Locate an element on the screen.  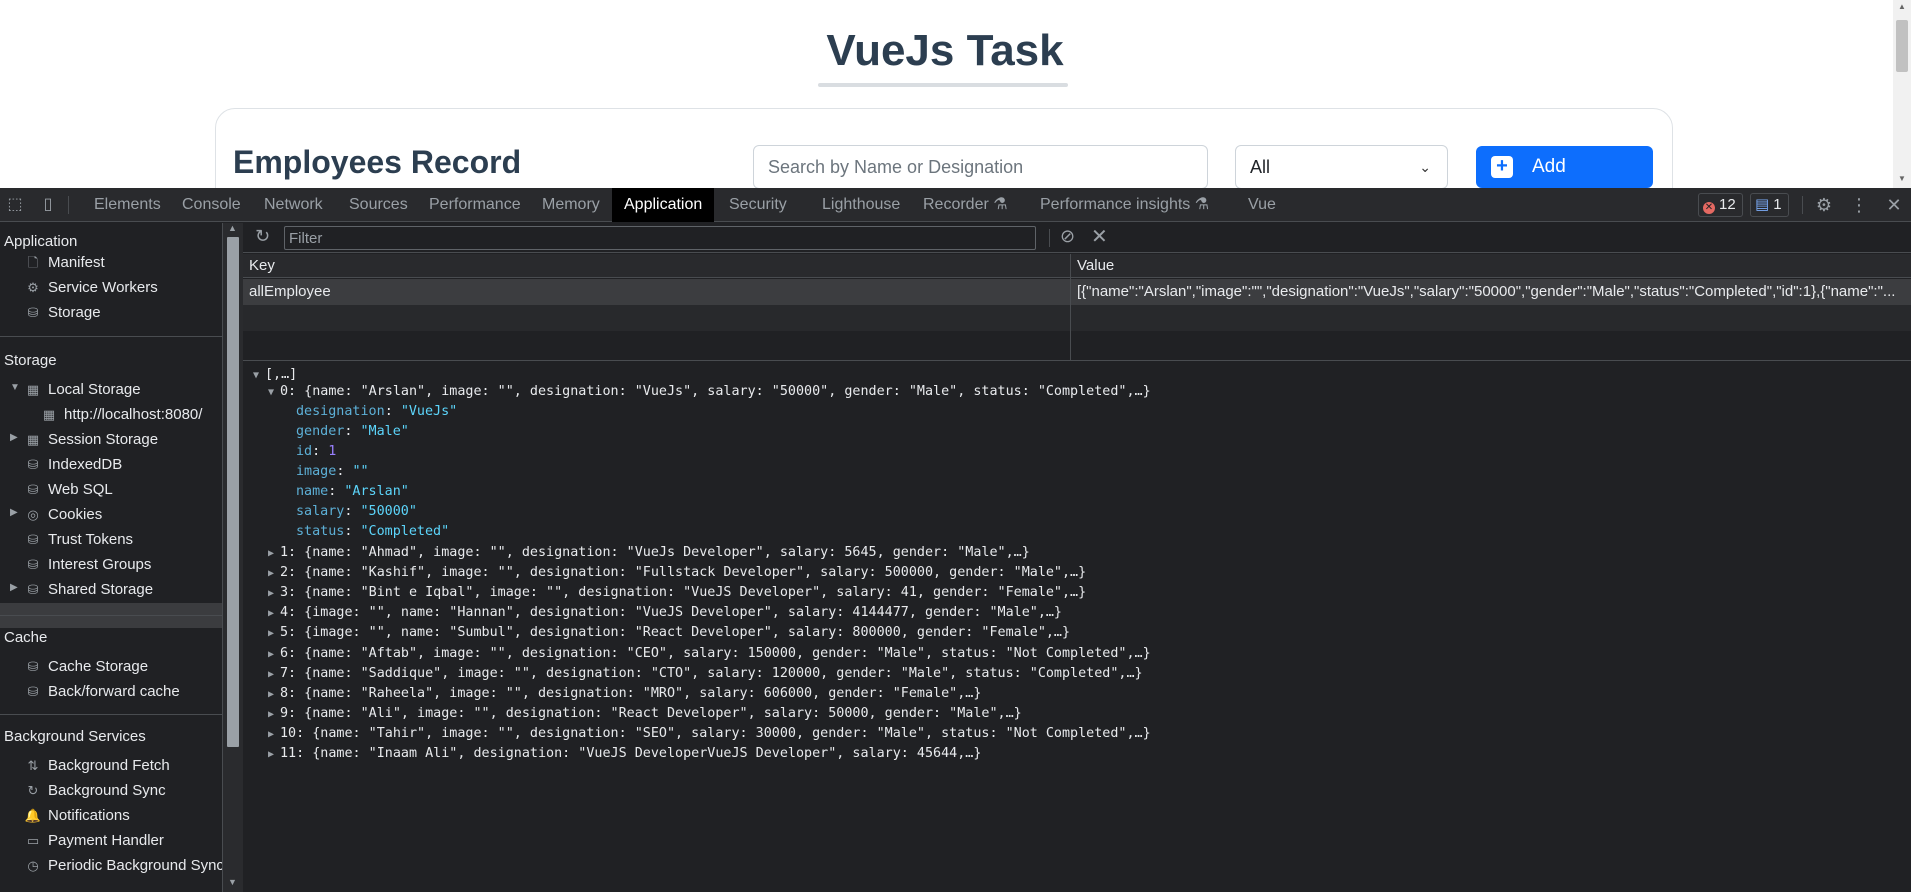
sidebar-item-web-sql: ⛁ Web SQL is located at coordinates (68, 490).